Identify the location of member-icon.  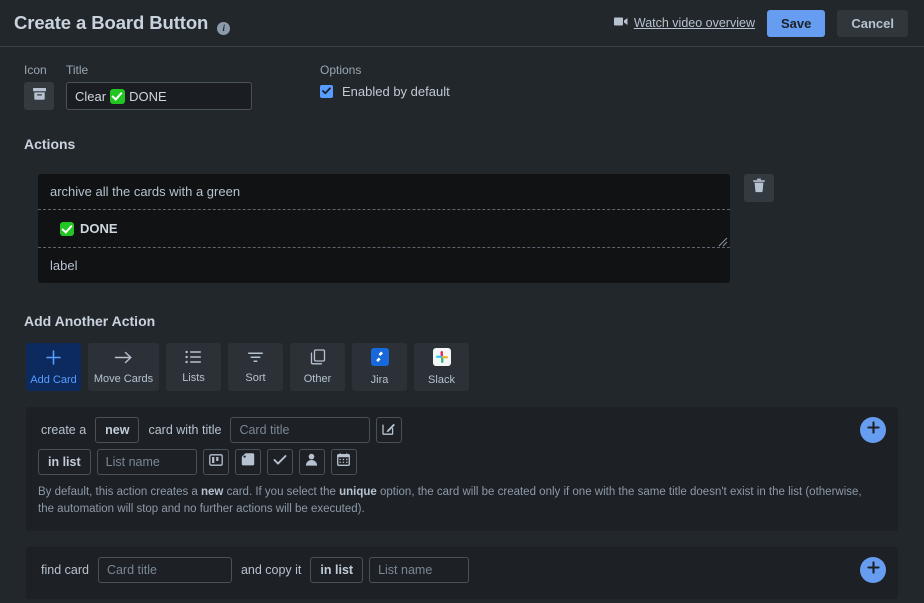
(311, 462).